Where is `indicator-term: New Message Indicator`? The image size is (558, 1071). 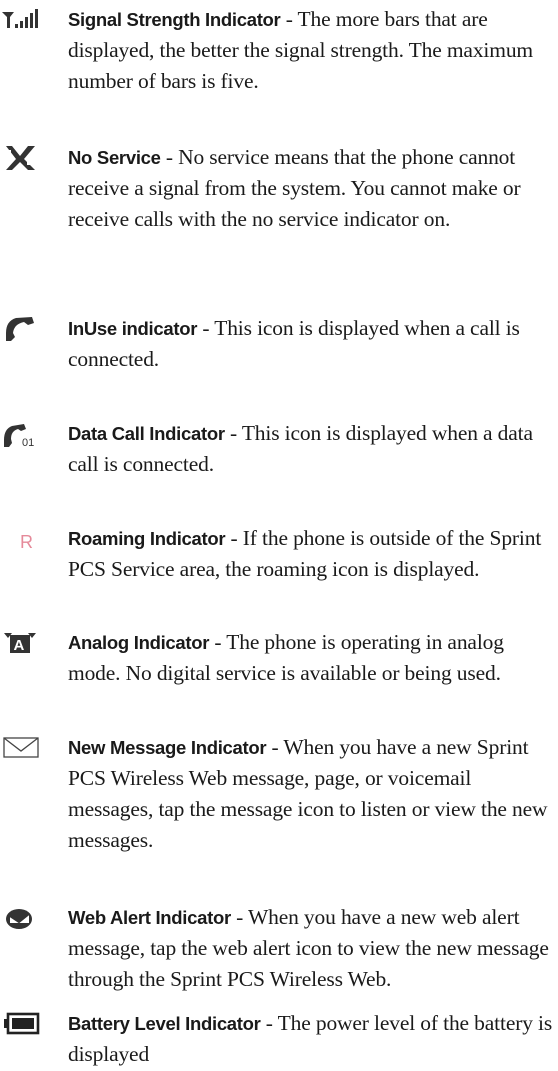
indicator-term: New Message Indicator is located at coordinates (167, 747).